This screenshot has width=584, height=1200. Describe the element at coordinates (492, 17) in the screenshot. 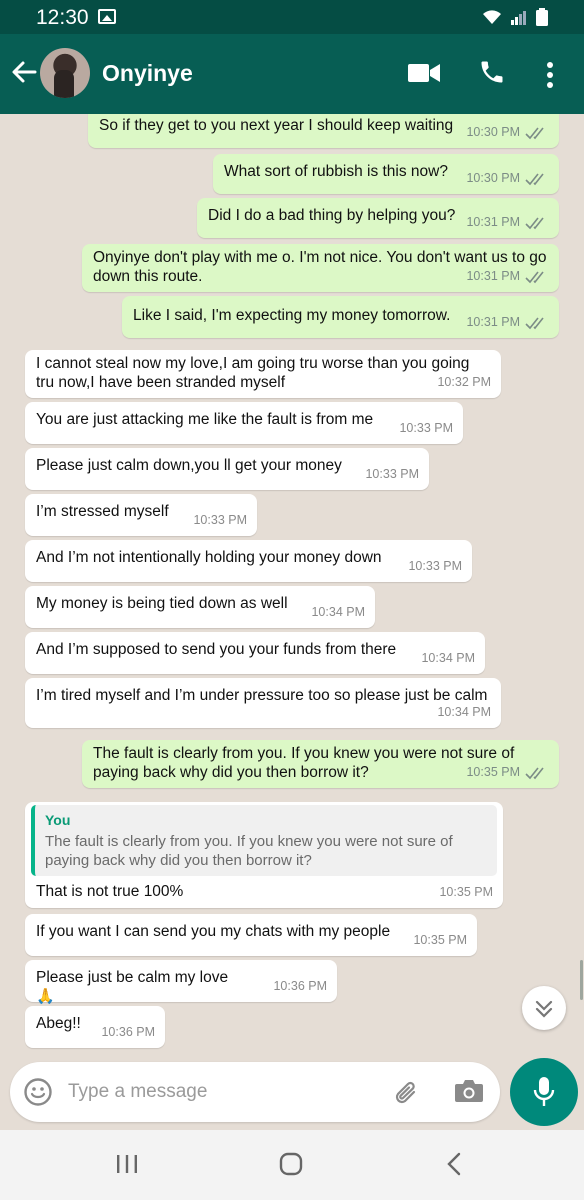

I see `wifi-icon` at that location.